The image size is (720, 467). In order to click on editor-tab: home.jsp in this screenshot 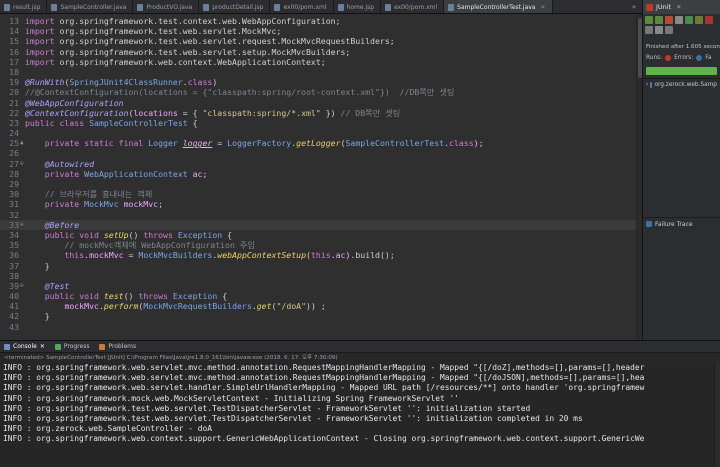, I will do `click(358, 6)`.